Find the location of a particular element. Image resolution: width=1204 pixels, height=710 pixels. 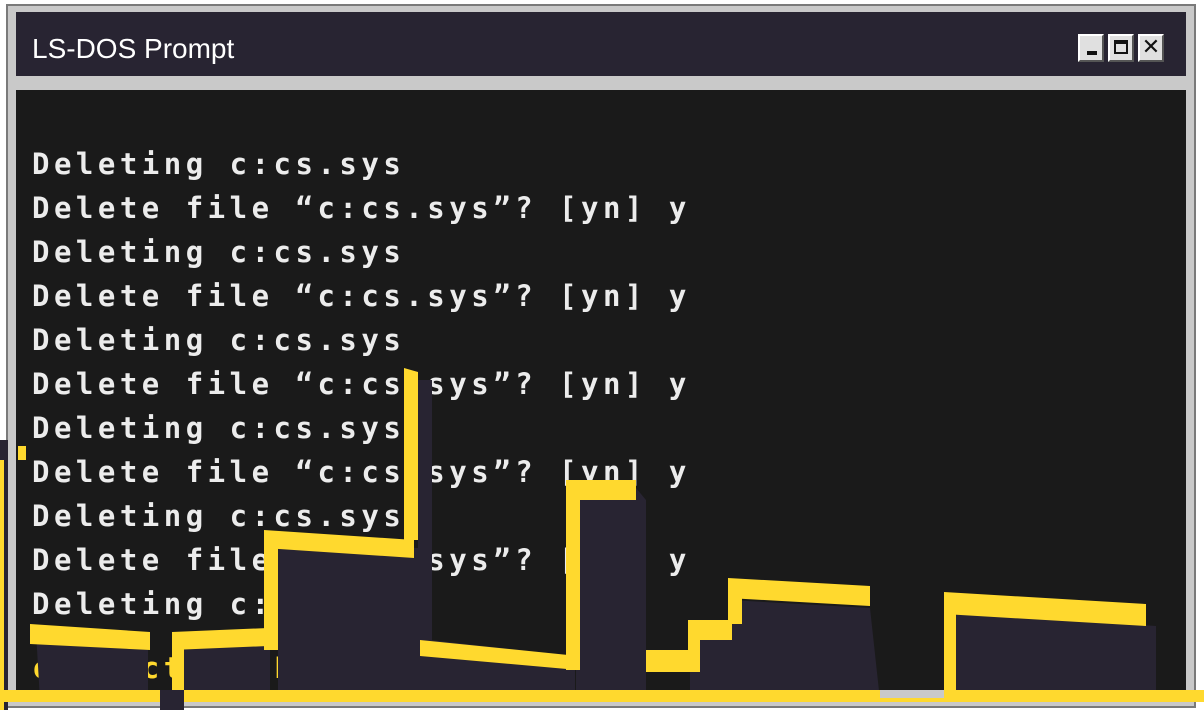

window-title: LS-DOS Prompt is located at coordinates (133, 48).